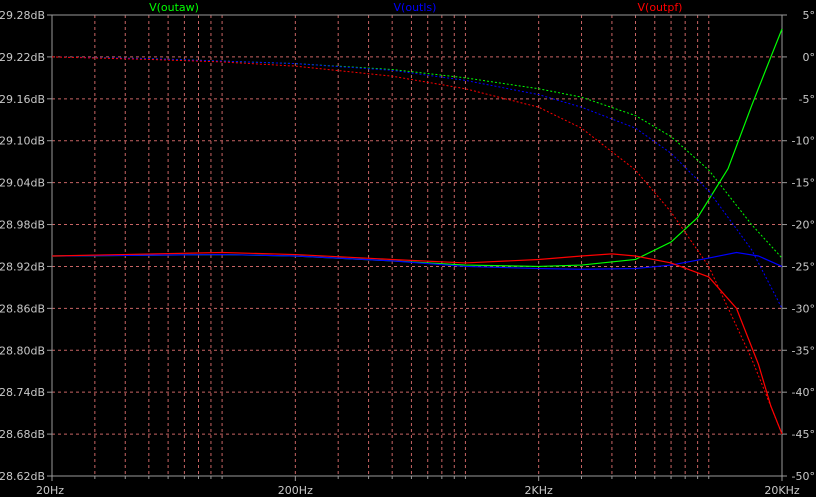 The width and height of the screenshot is (816, 497). What do you see at coordinates (22, 141) in the screenshot?
I see `y-tick-label: 29.10dB` at bounding box center [22, 141].